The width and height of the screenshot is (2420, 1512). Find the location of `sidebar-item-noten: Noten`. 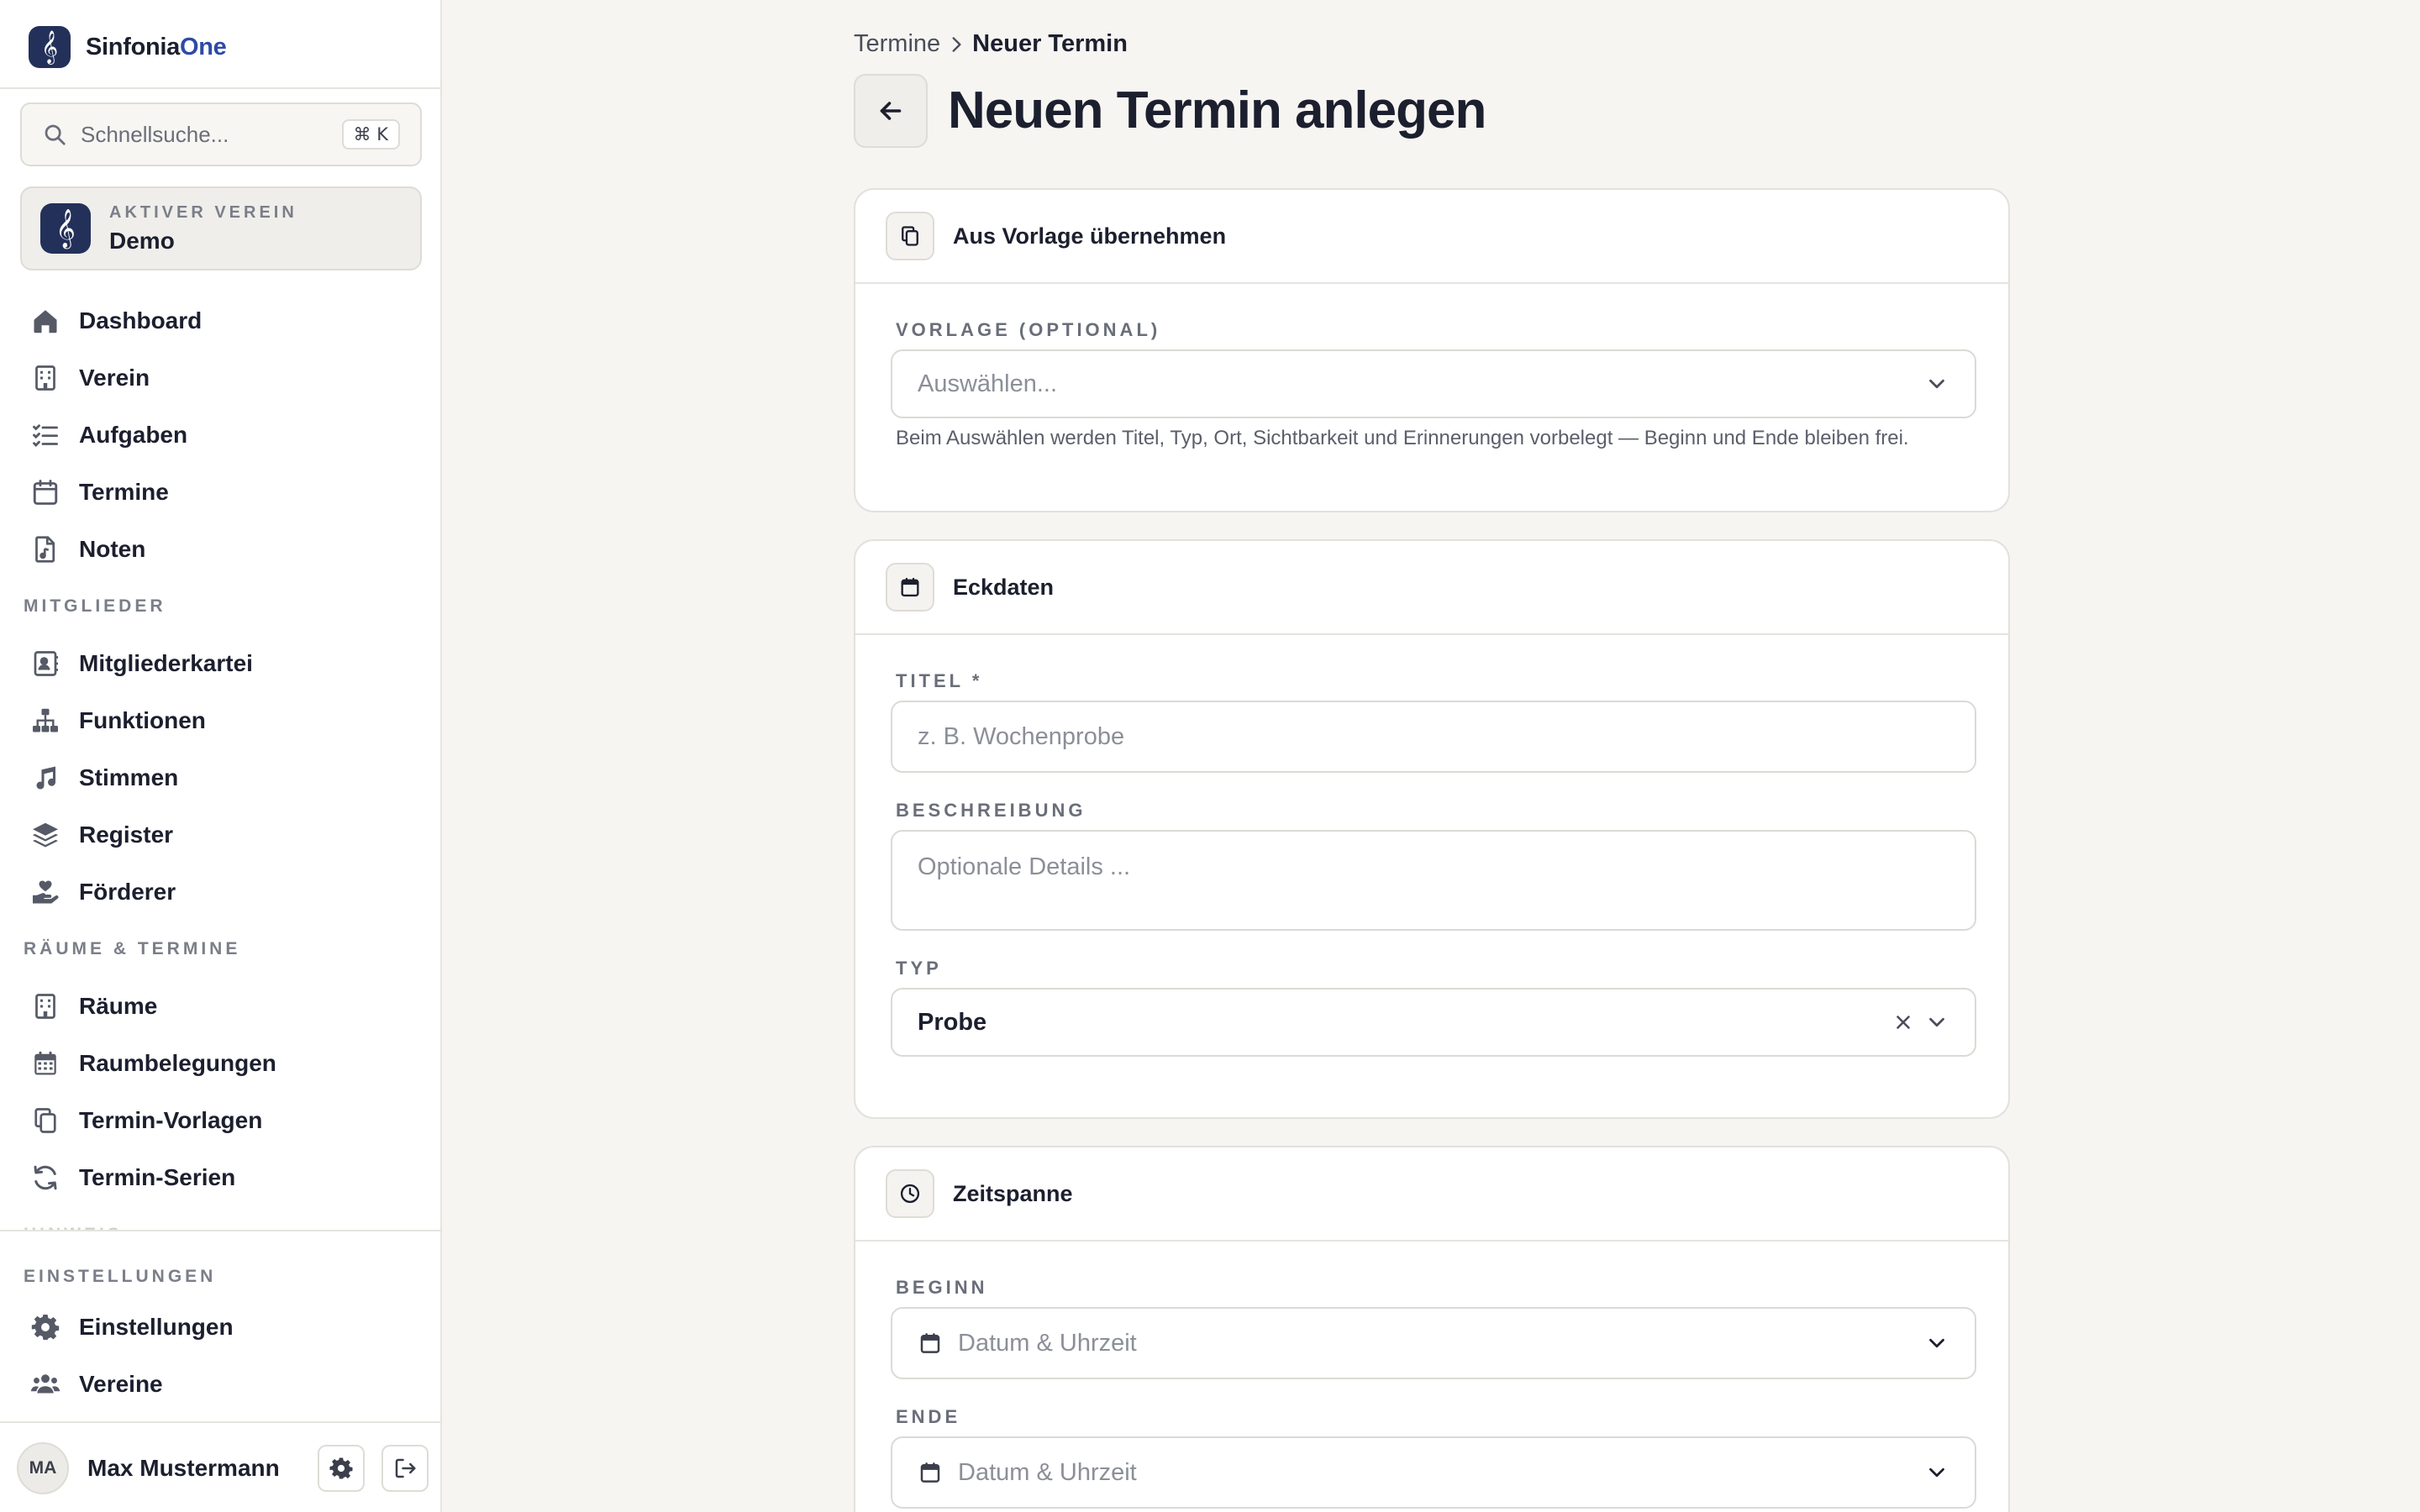

sidebar-item-noten: Noten is located at coordinates (87, 549).